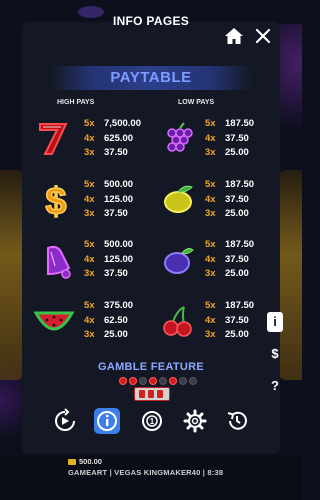  I want to click on bet-button: 1, so click(152, 421).